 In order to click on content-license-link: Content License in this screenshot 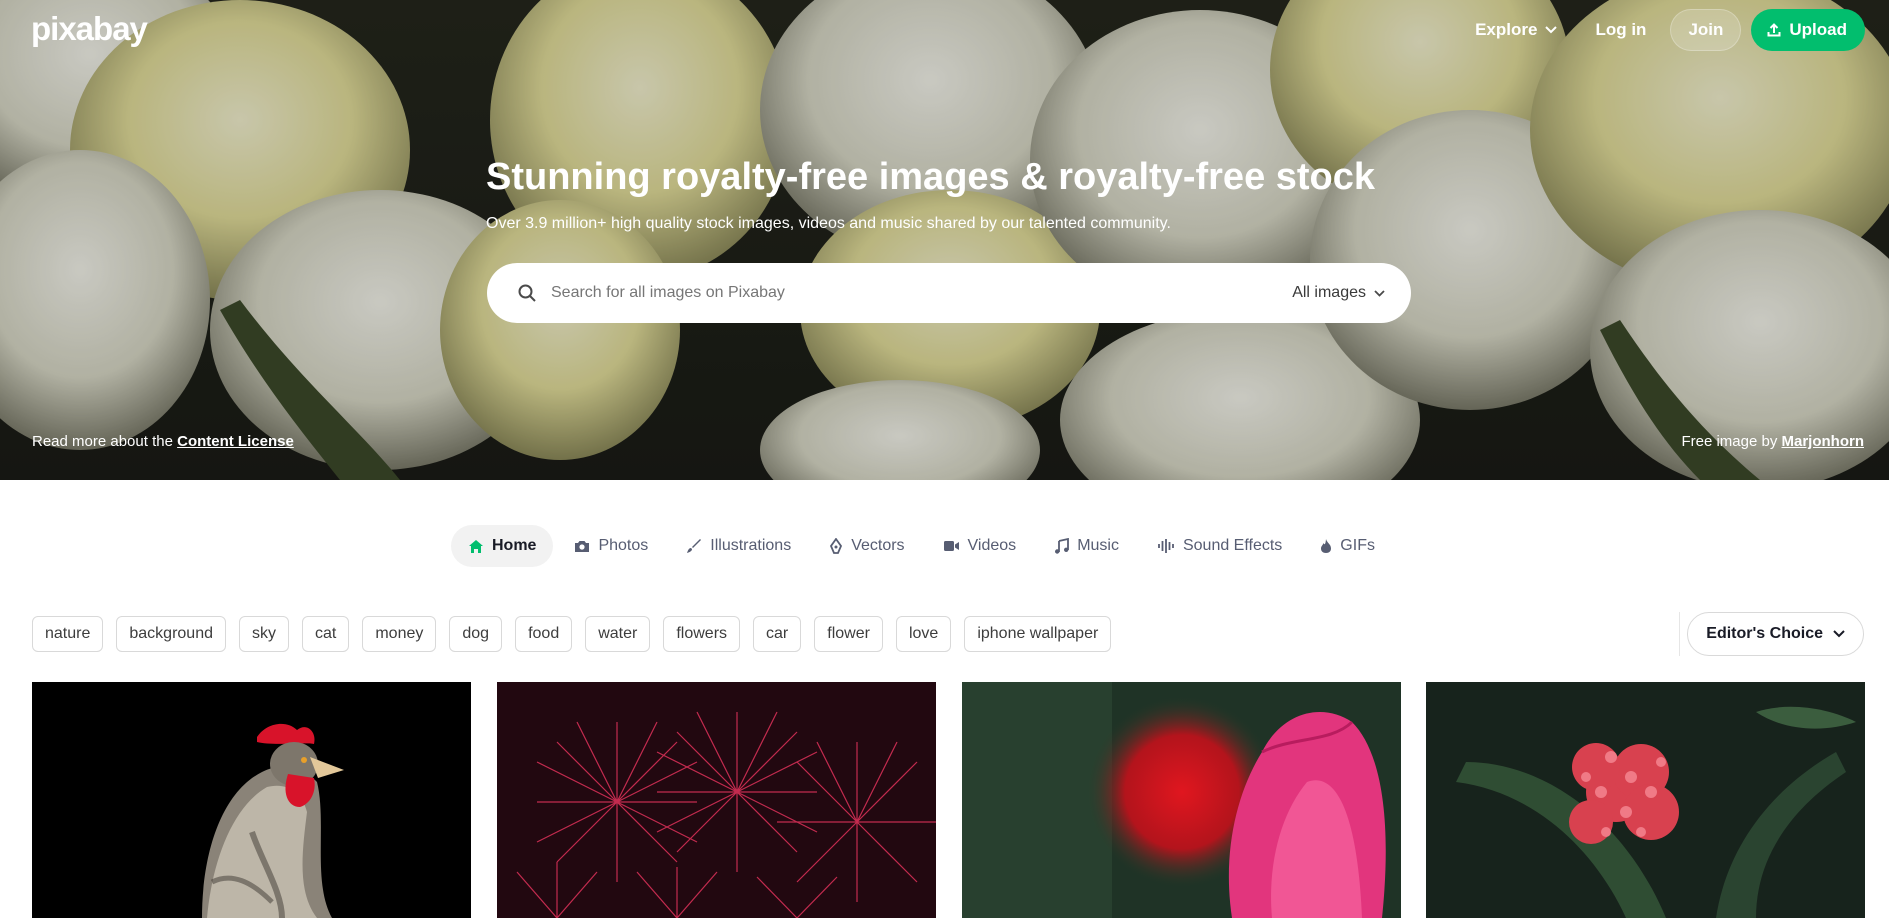, I will do `click(235, 441)`.